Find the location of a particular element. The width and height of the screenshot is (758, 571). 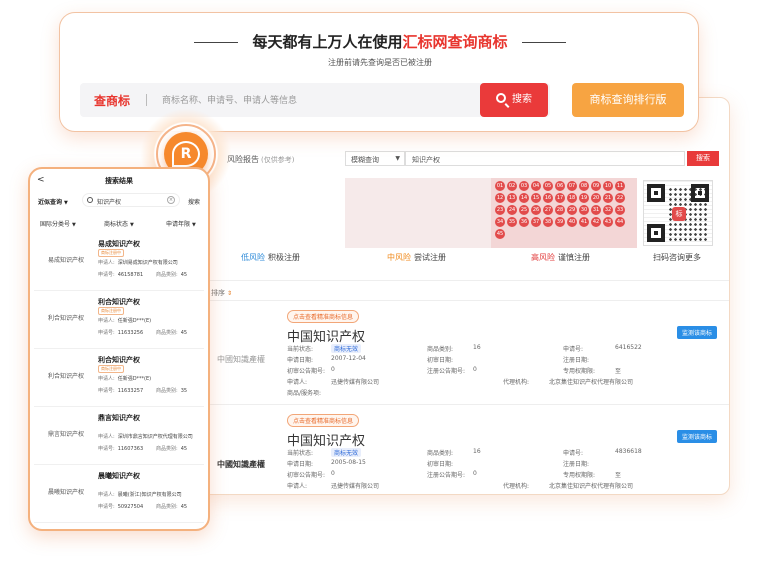

class-number-ball: 34 is located at coordinates (500, 222).